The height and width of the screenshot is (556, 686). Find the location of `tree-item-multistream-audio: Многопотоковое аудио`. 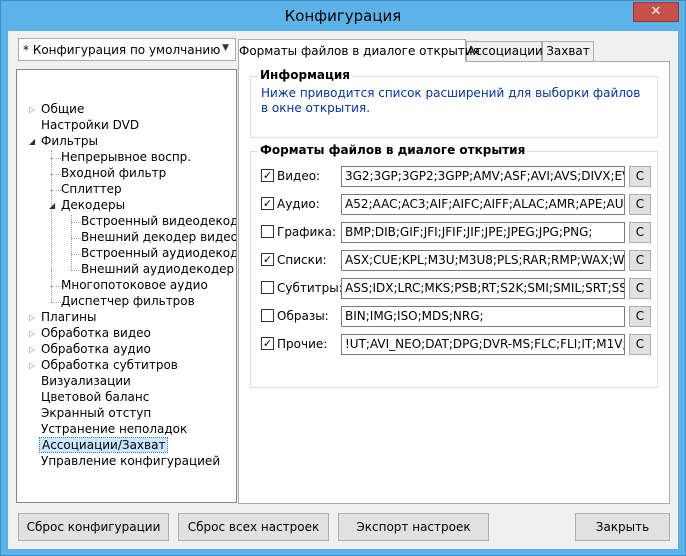

tree-item-multistream-audio: Многопотоковое аудио is located at coordinates (134, 285).